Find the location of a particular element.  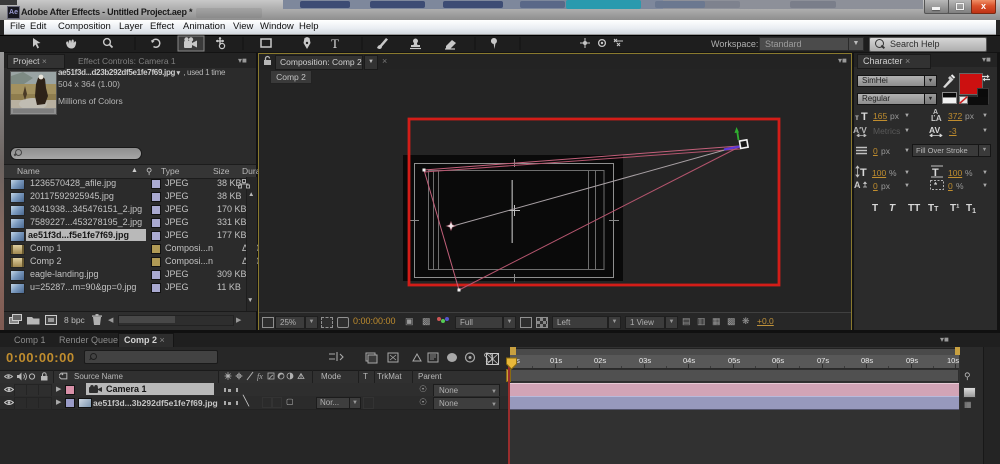

svg-text: т is located at coordinates (857, 117).